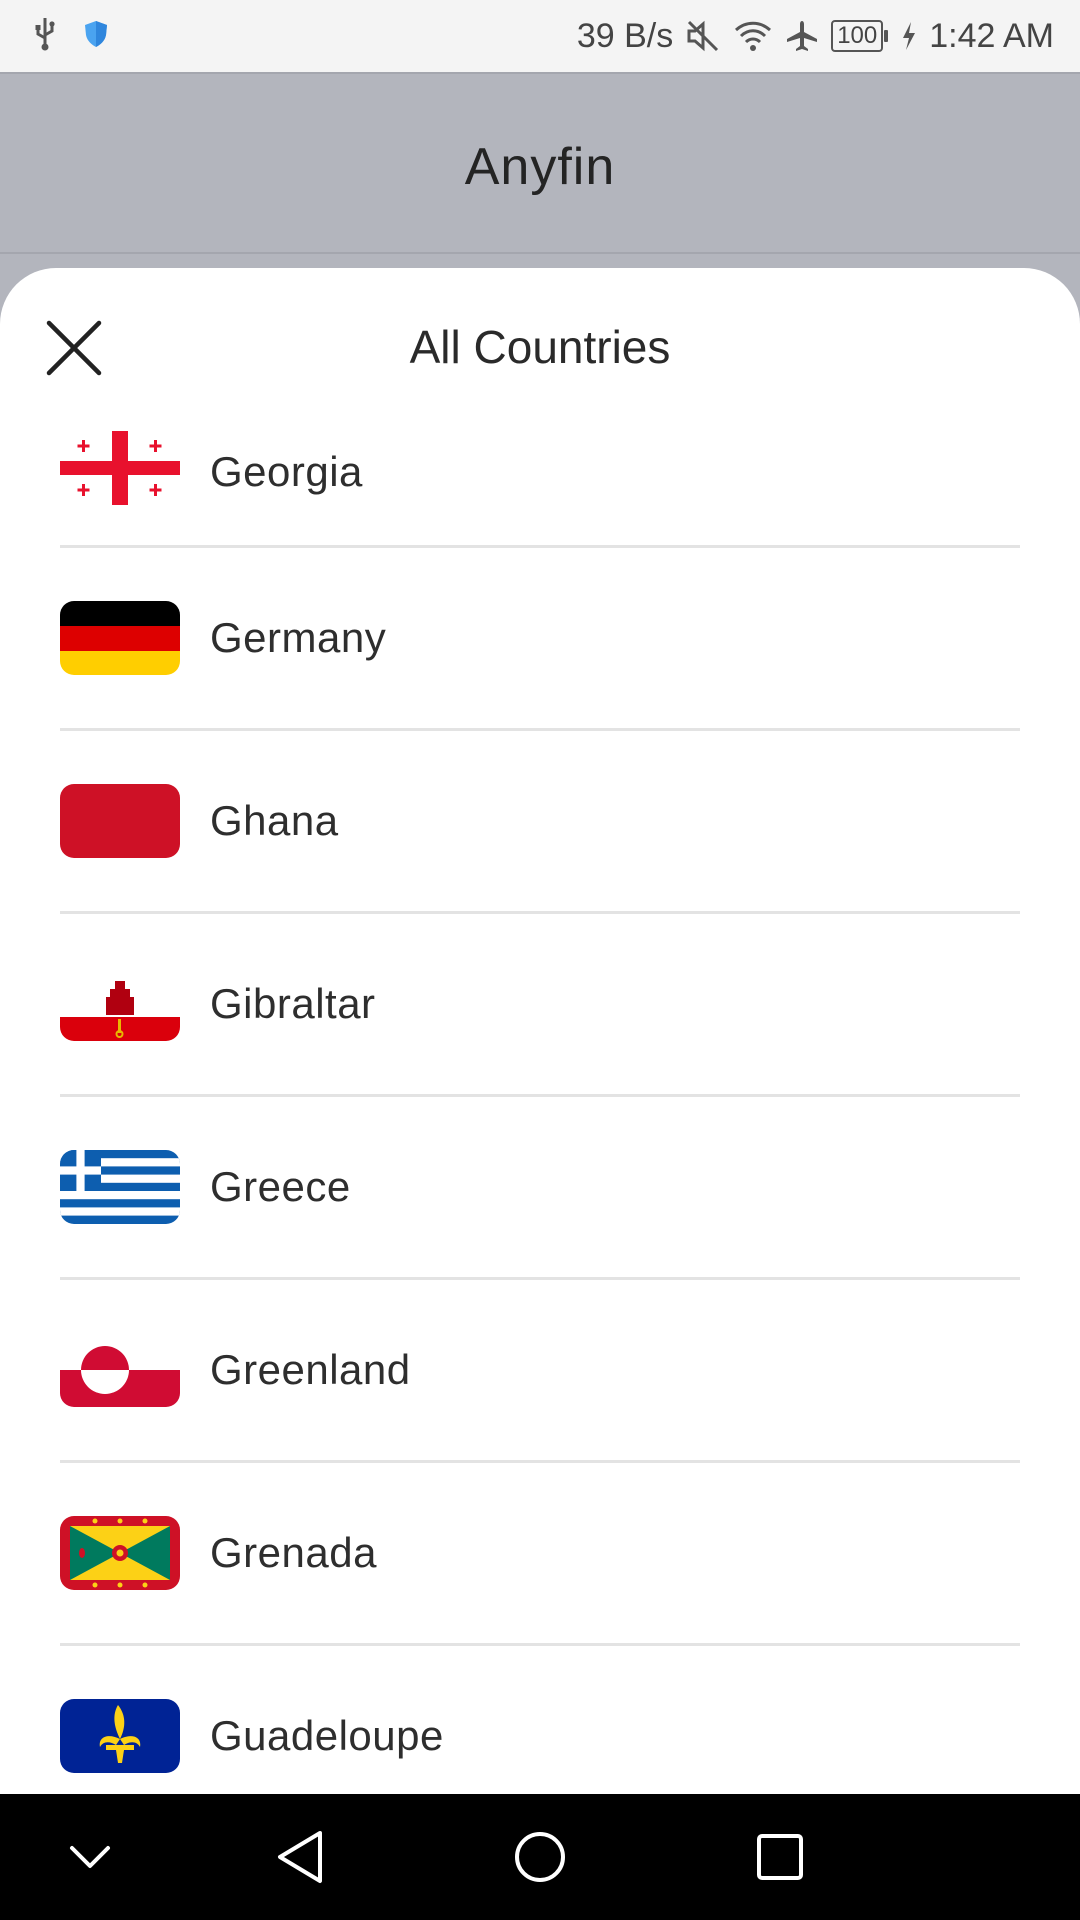 The image size is (1080, 1920). I want to click on home-button, so click(540, 1857).